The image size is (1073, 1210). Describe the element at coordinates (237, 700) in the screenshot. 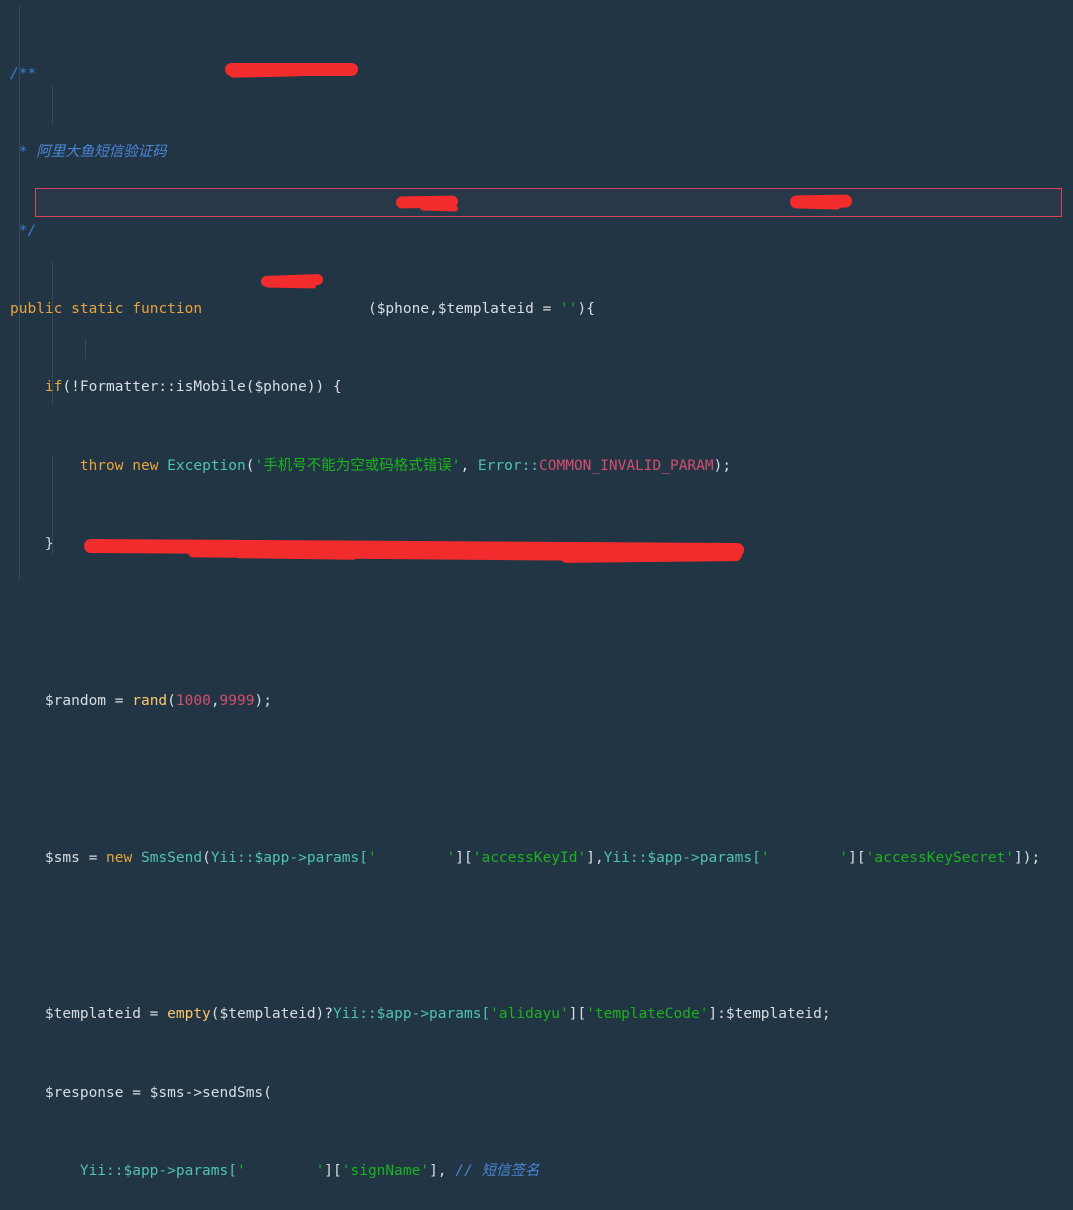

I see `rand-max: 9999` at that location.